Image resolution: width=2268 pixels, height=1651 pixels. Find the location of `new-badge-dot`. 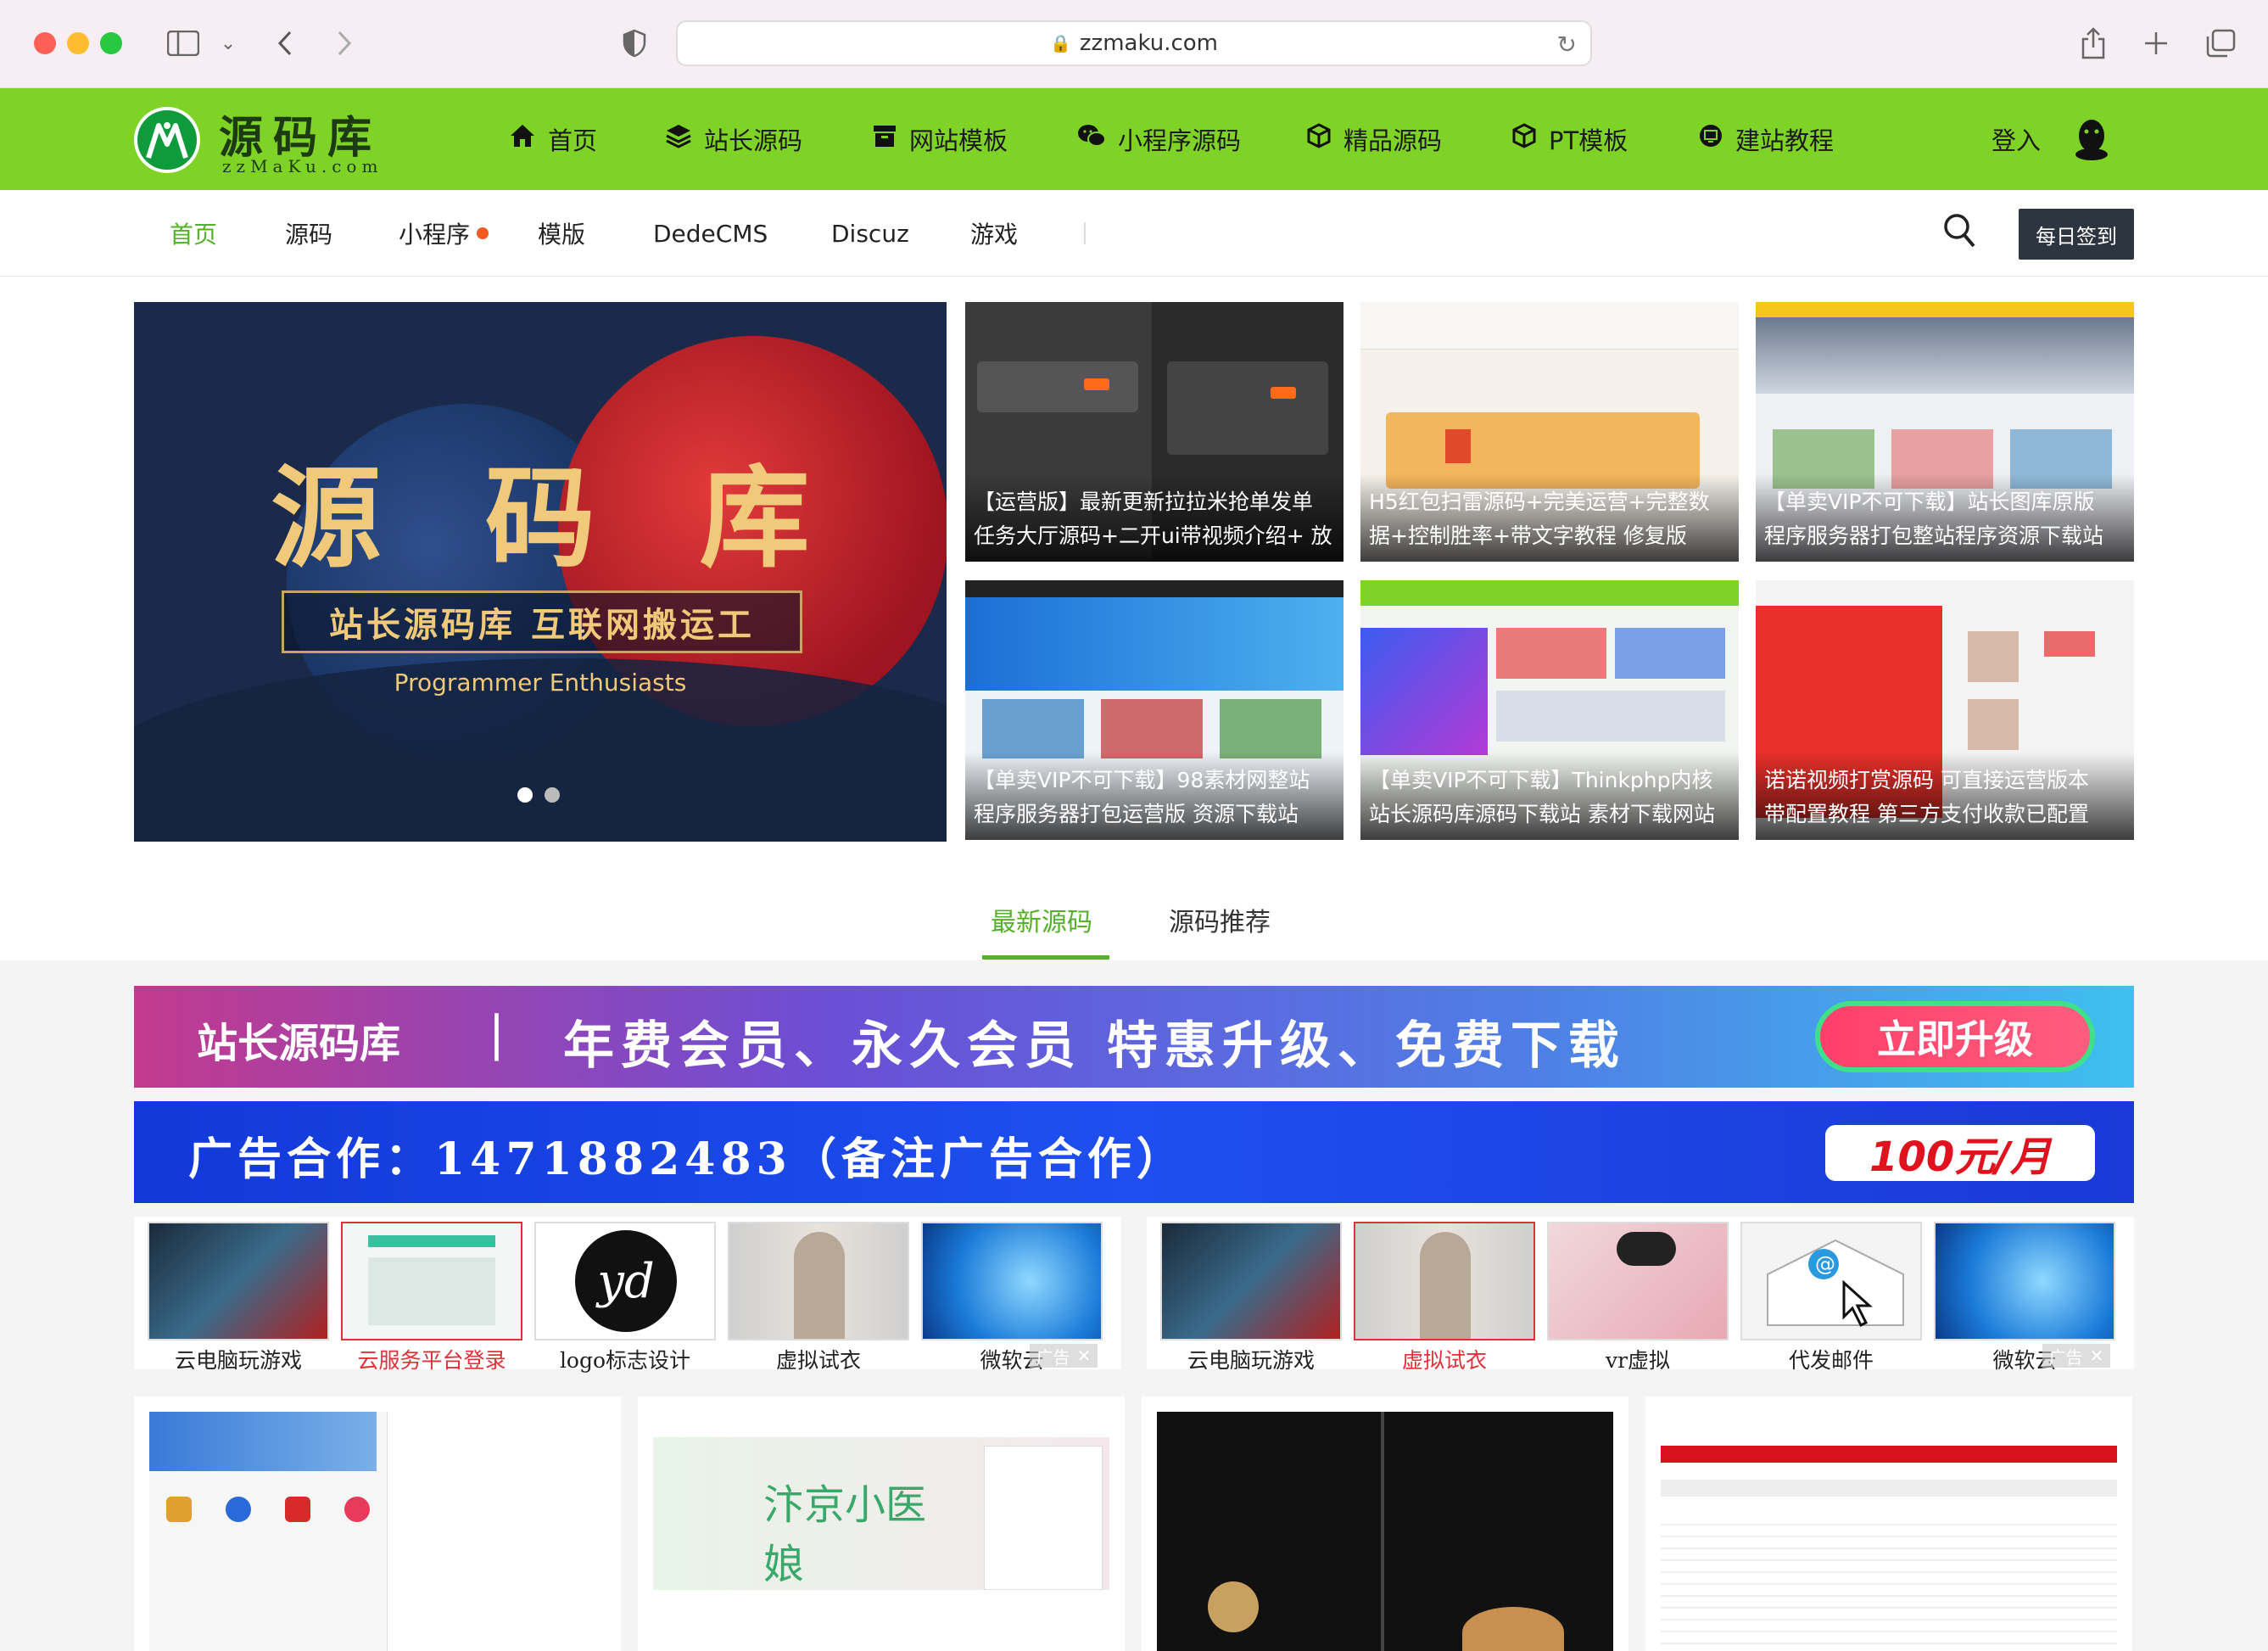

new-badge-dot is located at coordinates (483, 233).